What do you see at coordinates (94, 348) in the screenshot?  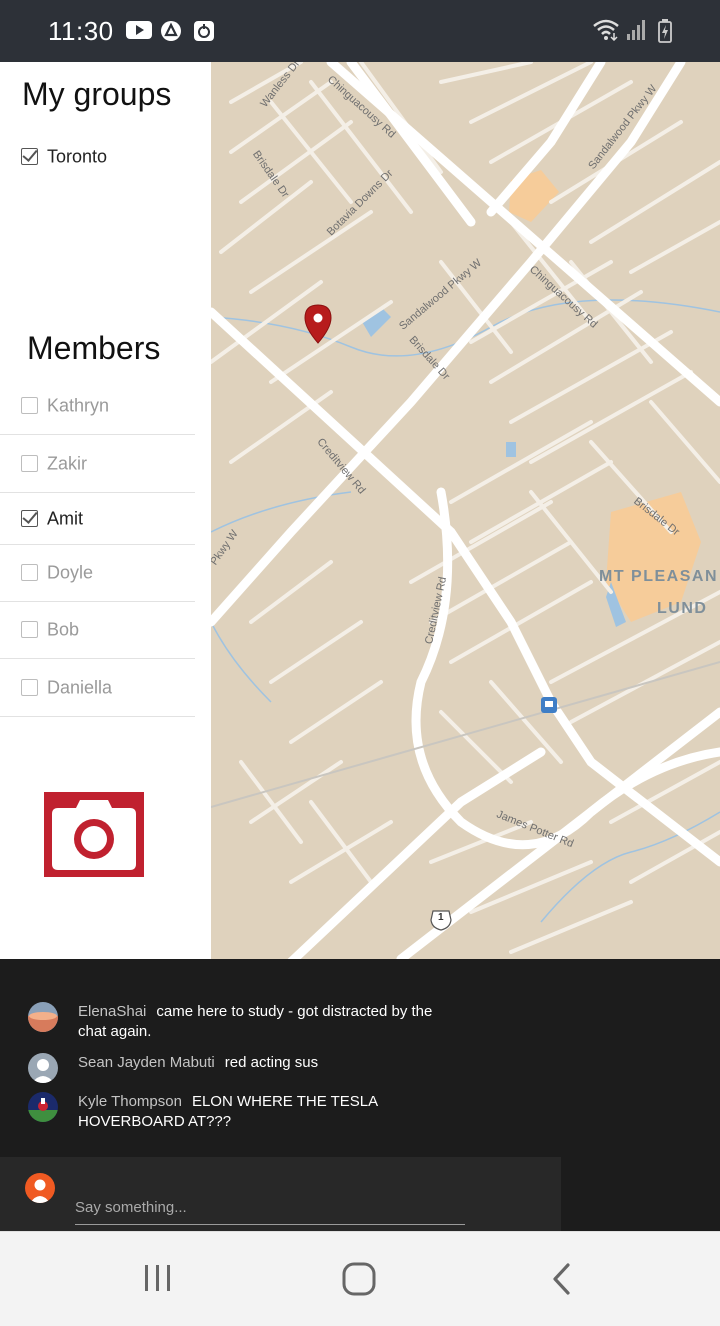 I see `members-heading: Members` at bounding box center [94, 348].